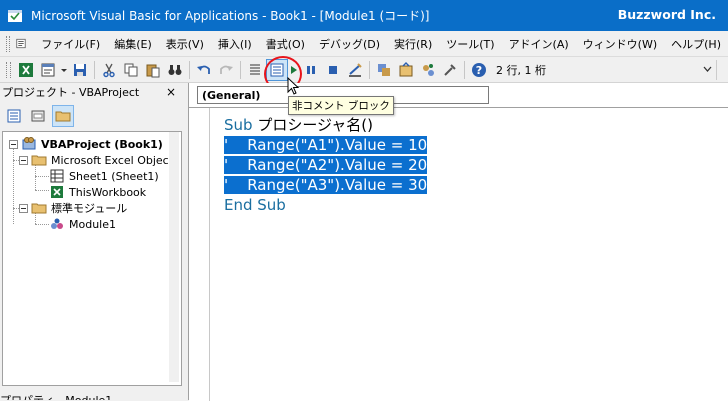 The width and height of the screenshot is (728, 401). What do you see at coordinates (91, 396) in the screenshot?
I see `properties-pane-title: プロパティ - Module1` at bounding box center [91, 396].